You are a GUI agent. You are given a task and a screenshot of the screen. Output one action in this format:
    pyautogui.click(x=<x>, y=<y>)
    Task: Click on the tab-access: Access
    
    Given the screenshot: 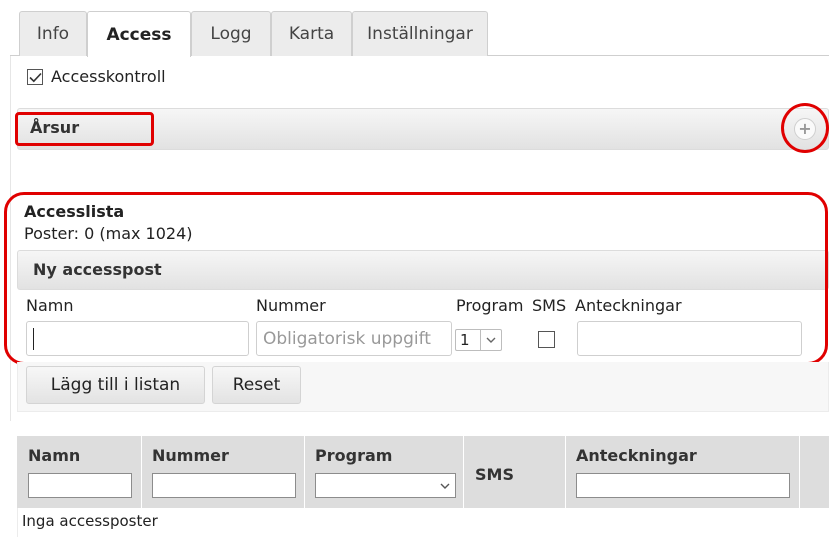 What is the action you would take?
    pyautogui.click(x=139, y=34)
    